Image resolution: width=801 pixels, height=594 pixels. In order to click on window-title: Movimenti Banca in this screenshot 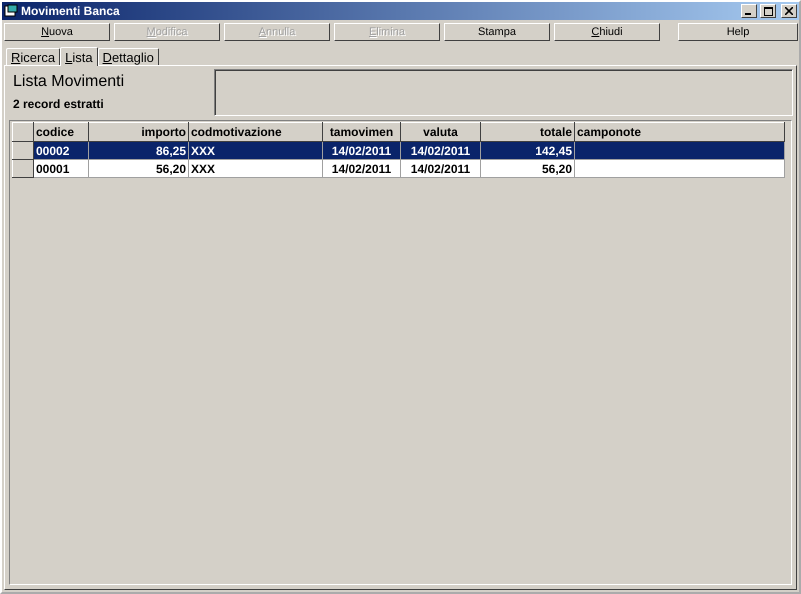, I will do `click(71, 11)`.